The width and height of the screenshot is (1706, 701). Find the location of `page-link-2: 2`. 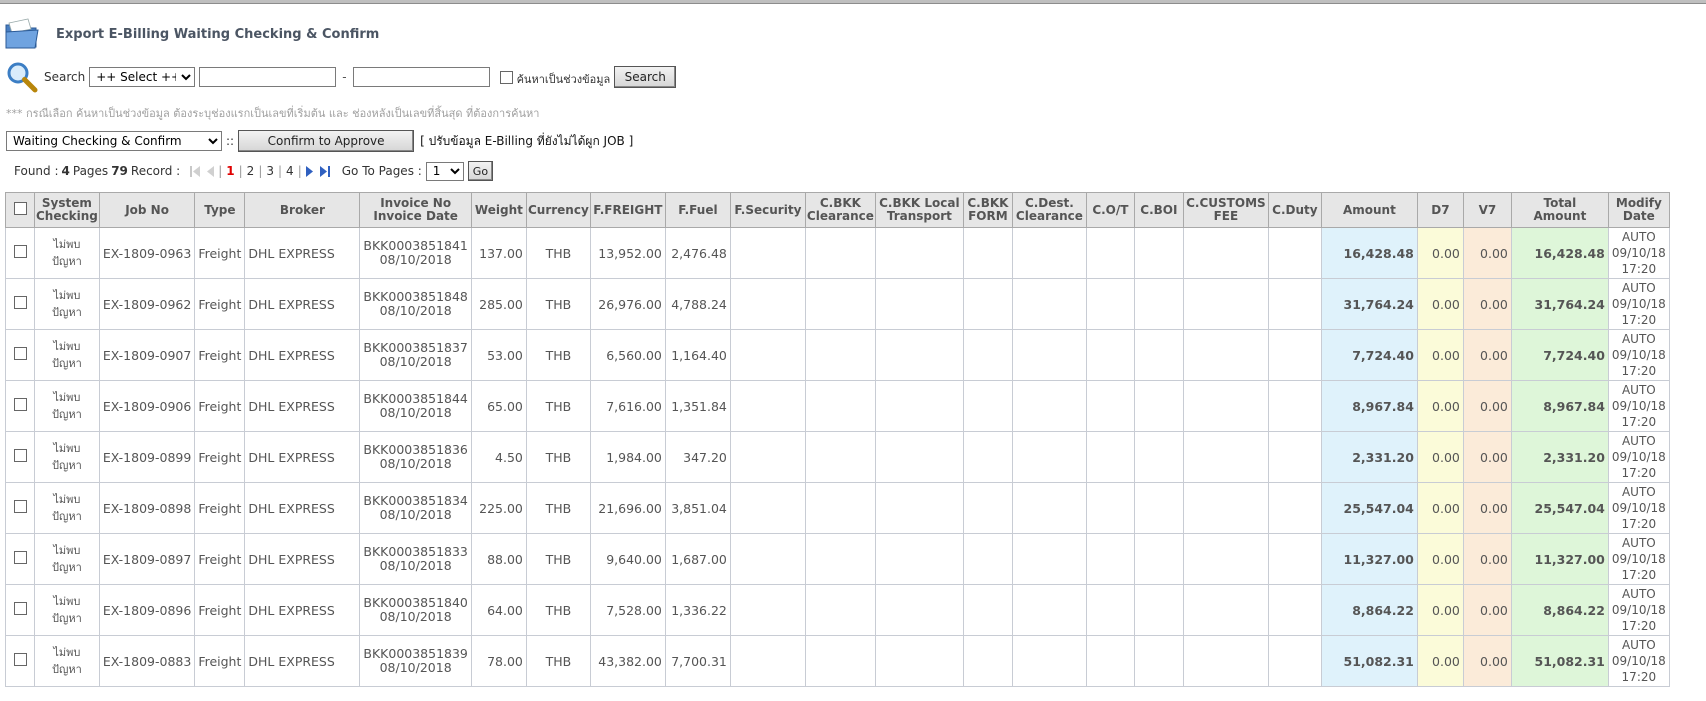

page-link-2: 2 is located at coordinates (251, 171).